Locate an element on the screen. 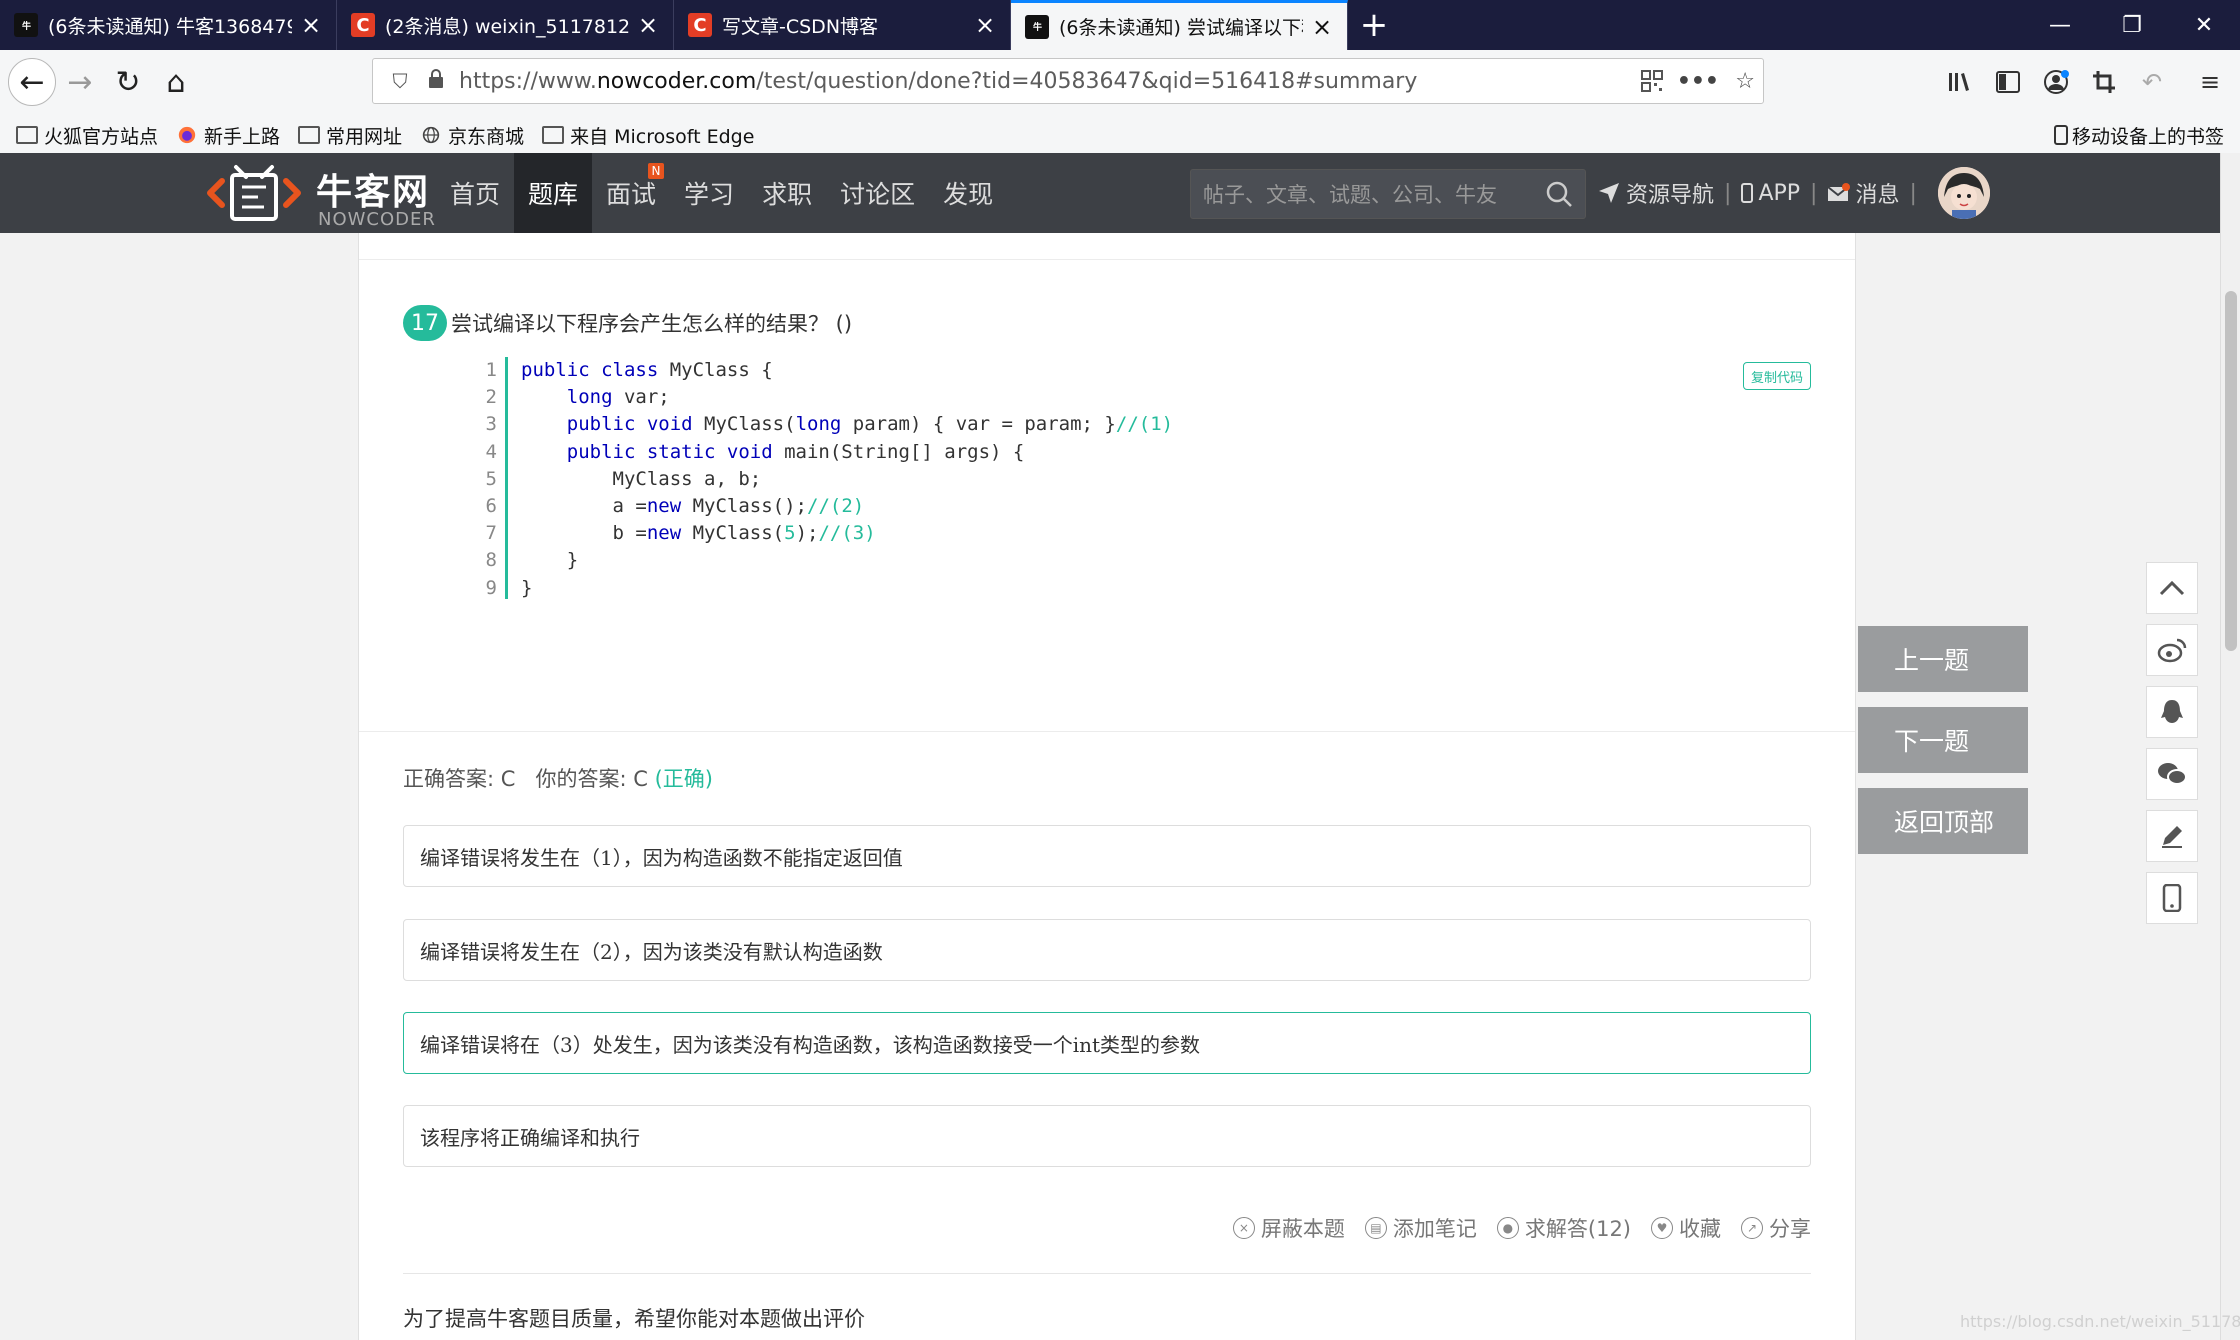 The height and width of the screenshot is (1340, 2240). weibo-icon is located at coordinates (2172, 650).